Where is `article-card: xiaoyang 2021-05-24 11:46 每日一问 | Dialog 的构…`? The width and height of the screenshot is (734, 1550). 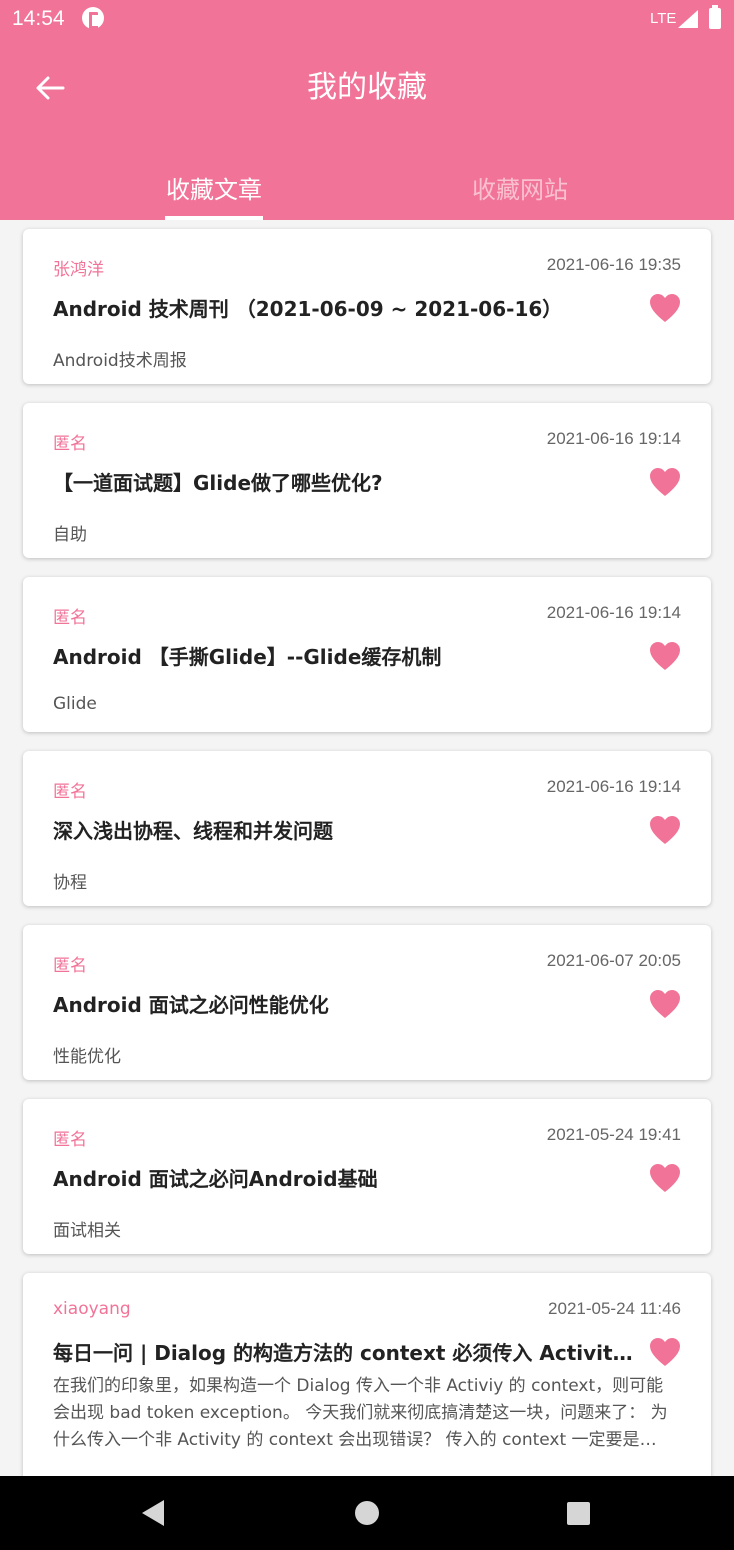
article-card: xiaoyang 2021-05-24 11:46 每日一问 | Dialog 的构… is located at coordinates (367, 1374).